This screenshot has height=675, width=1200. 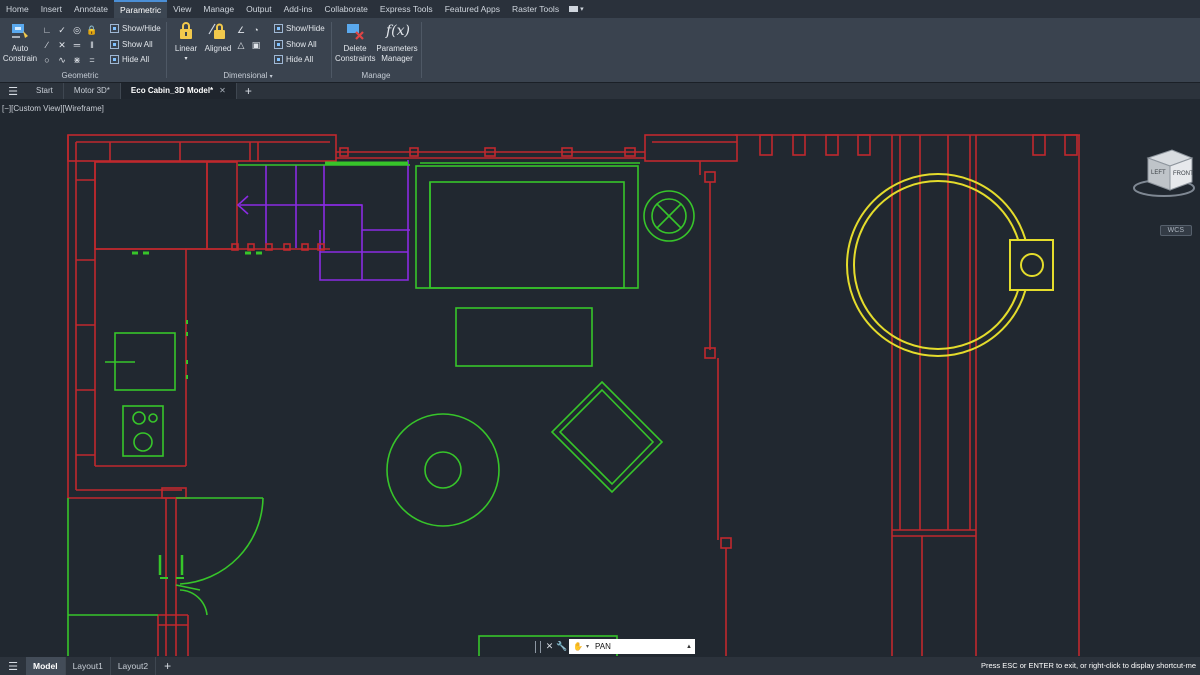 What do you see at coordinates (256, 30) in the screenshot?
I see `radius-icon: ◔` at bounding box center [256, 30].